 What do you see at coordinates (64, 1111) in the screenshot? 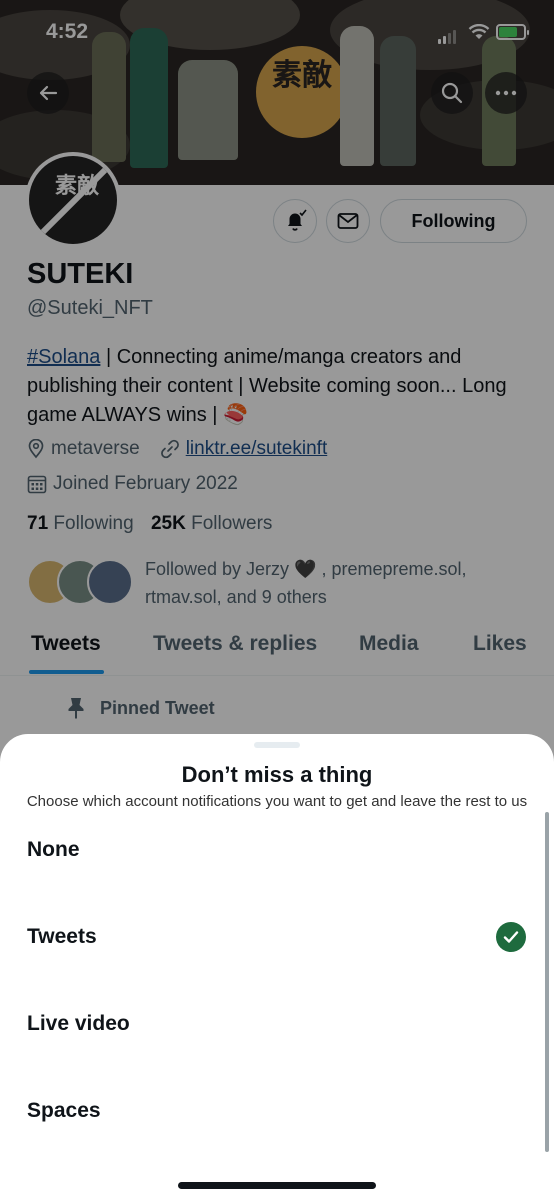
I see `option-spaces: Spaces` at bounding box center [64, 1111].